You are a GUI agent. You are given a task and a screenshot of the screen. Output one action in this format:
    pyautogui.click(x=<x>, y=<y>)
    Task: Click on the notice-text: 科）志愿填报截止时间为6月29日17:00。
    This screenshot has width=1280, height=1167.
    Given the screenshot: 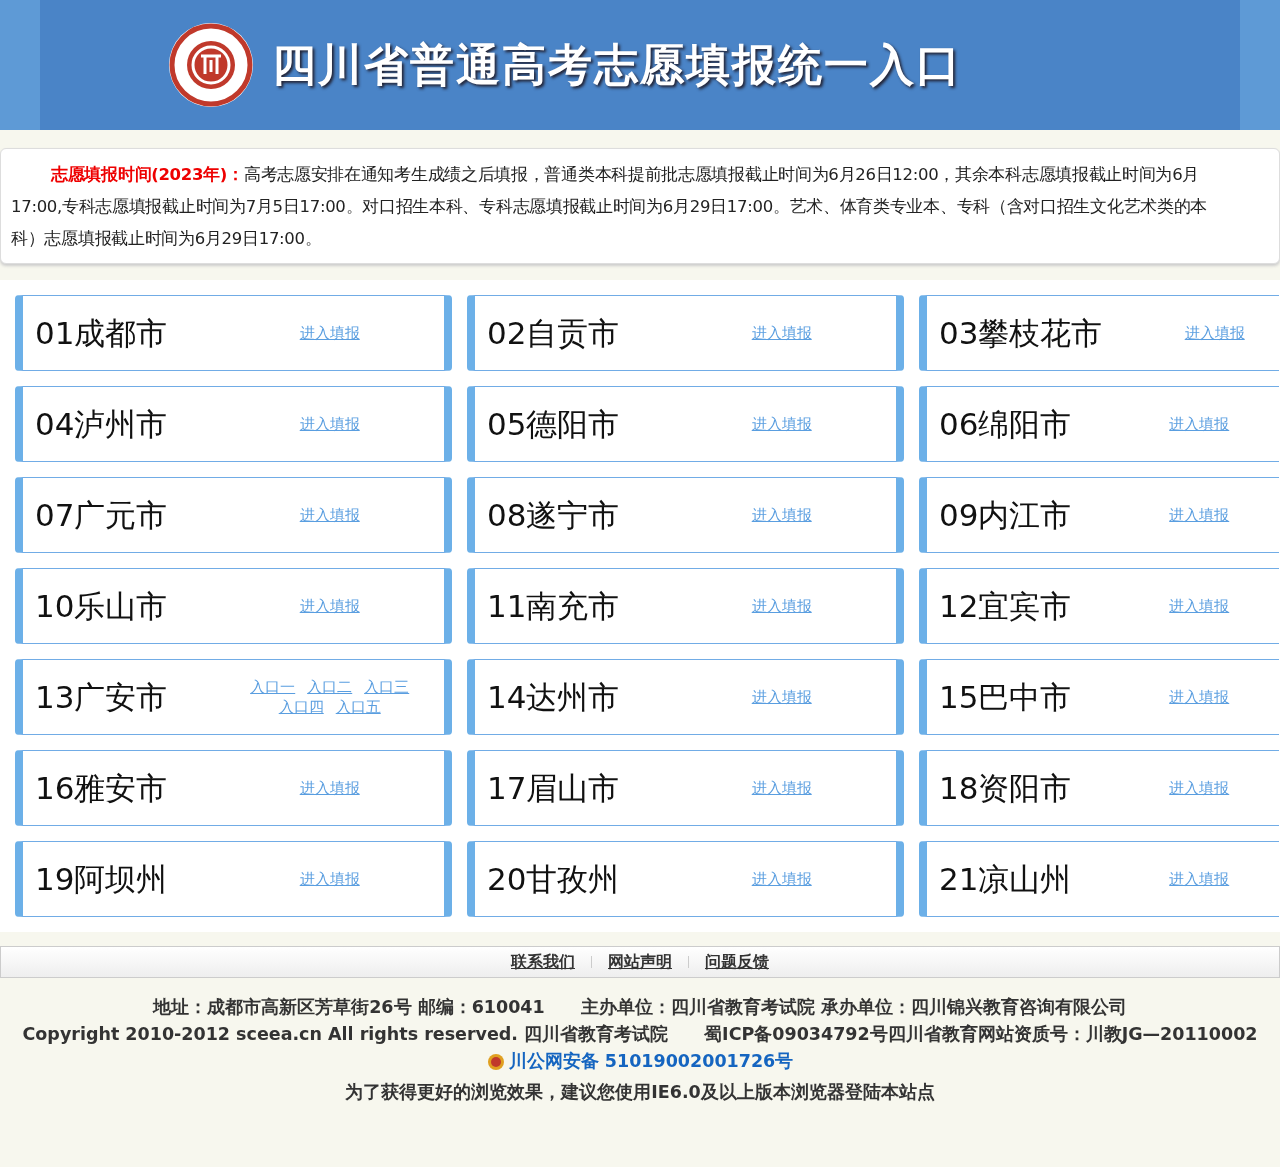 What is the action you would take?
    pyautogui.click(x=166, y=238)
    